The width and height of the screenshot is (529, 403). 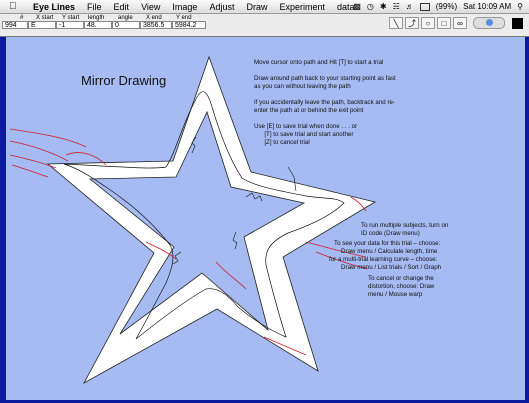 I want to click on cell-number: 994, so click(x=15, y=25).